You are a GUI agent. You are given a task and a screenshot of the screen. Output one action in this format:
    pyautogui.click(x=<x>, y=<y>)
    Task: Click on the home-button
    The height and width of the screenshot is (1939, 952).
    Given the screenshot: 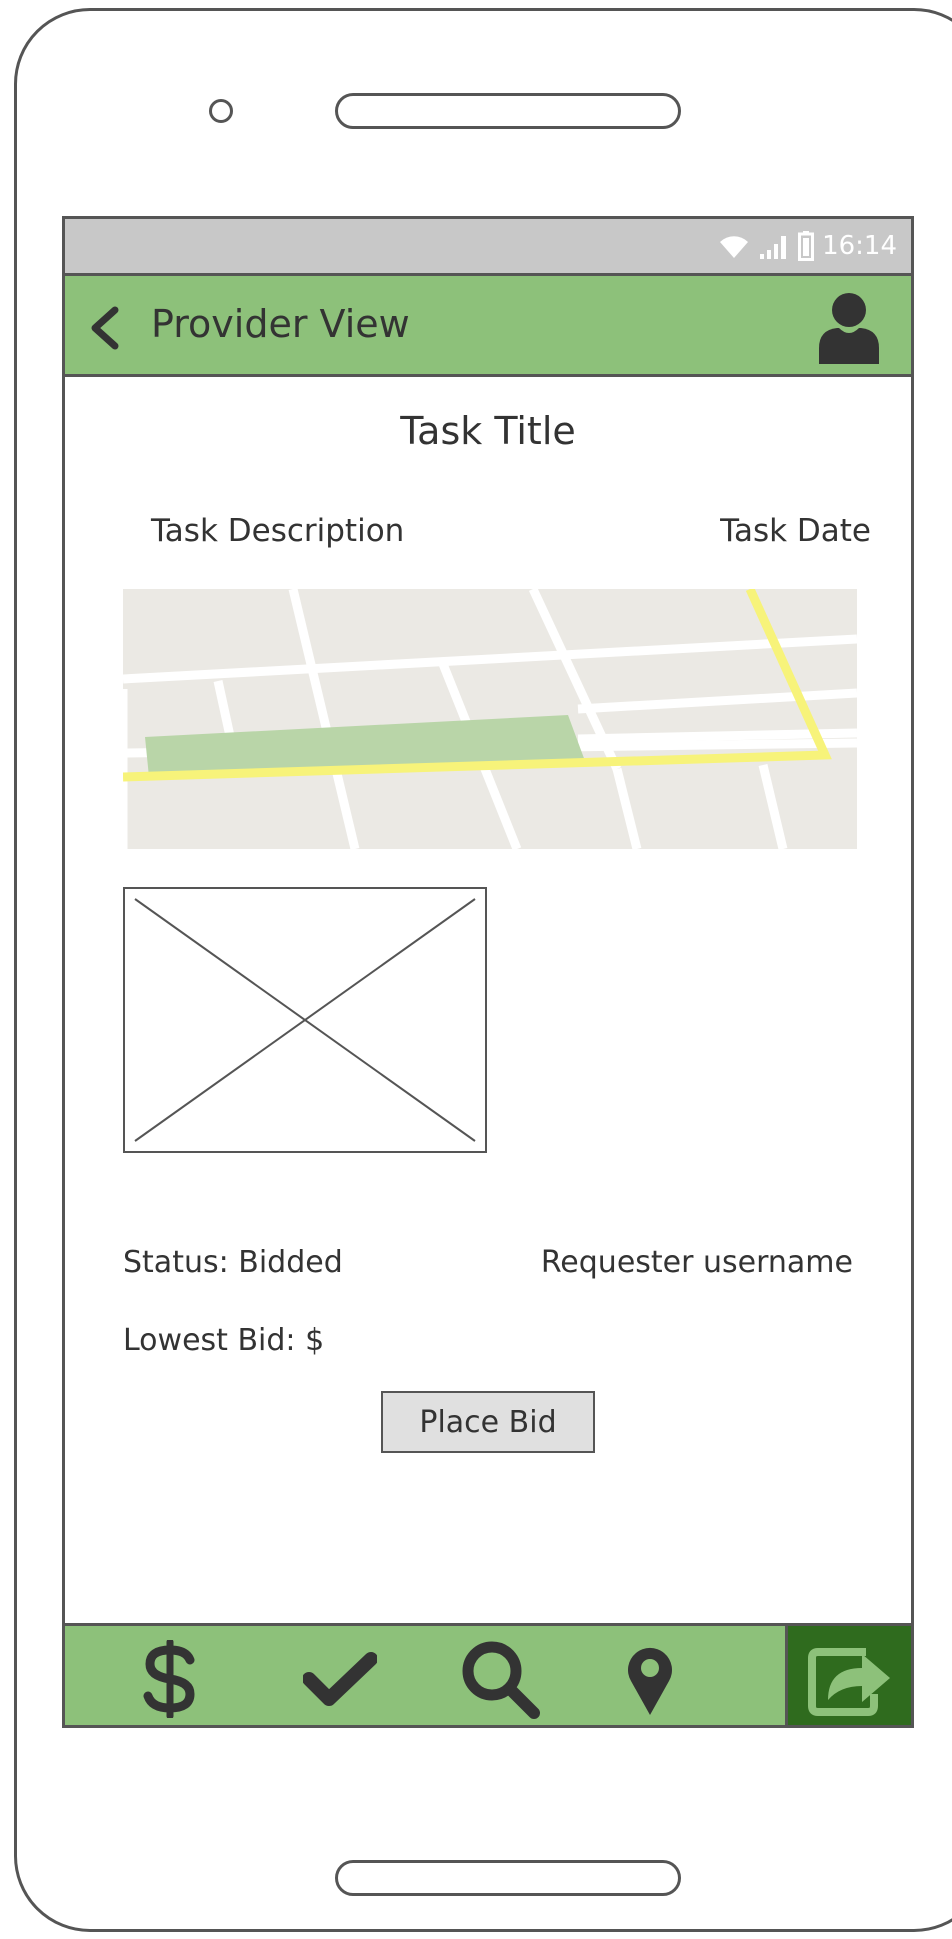 What is the action you would take?
    pyautogui.click(x=508, y=1878)
    